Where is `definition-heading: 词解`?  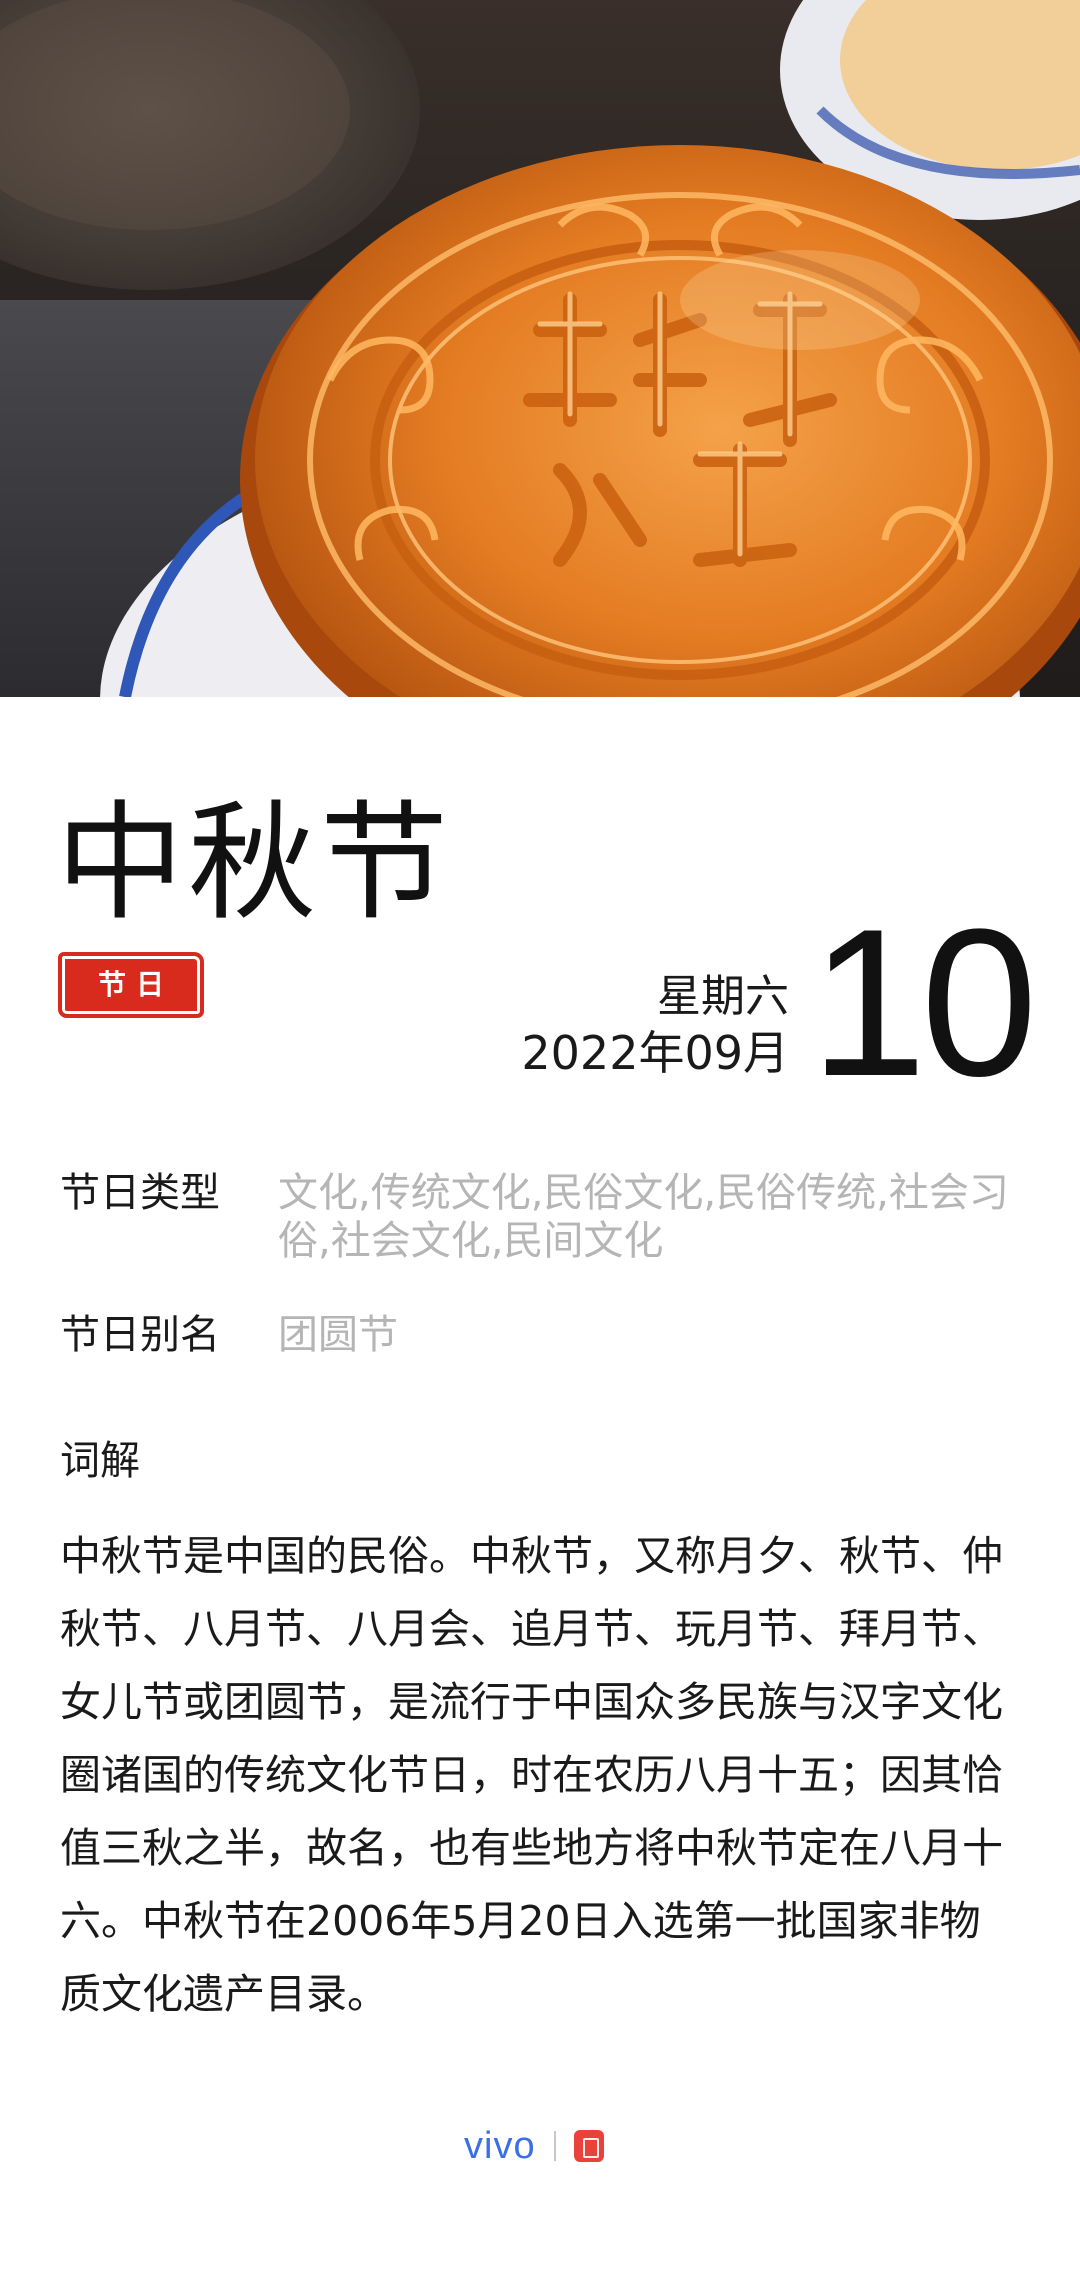
definition-heading: 词解 is located at coordinates (100, 1461).